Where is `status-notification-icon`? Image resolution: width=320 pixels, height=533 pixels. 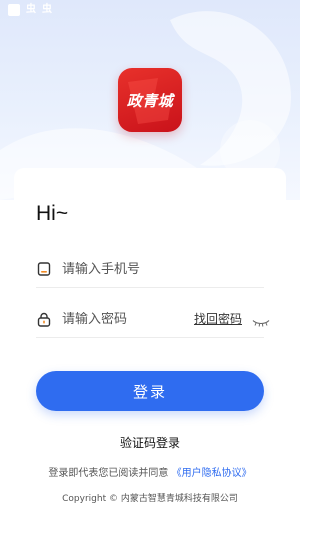 status-notification-icon is located at coordinates (14, 10).